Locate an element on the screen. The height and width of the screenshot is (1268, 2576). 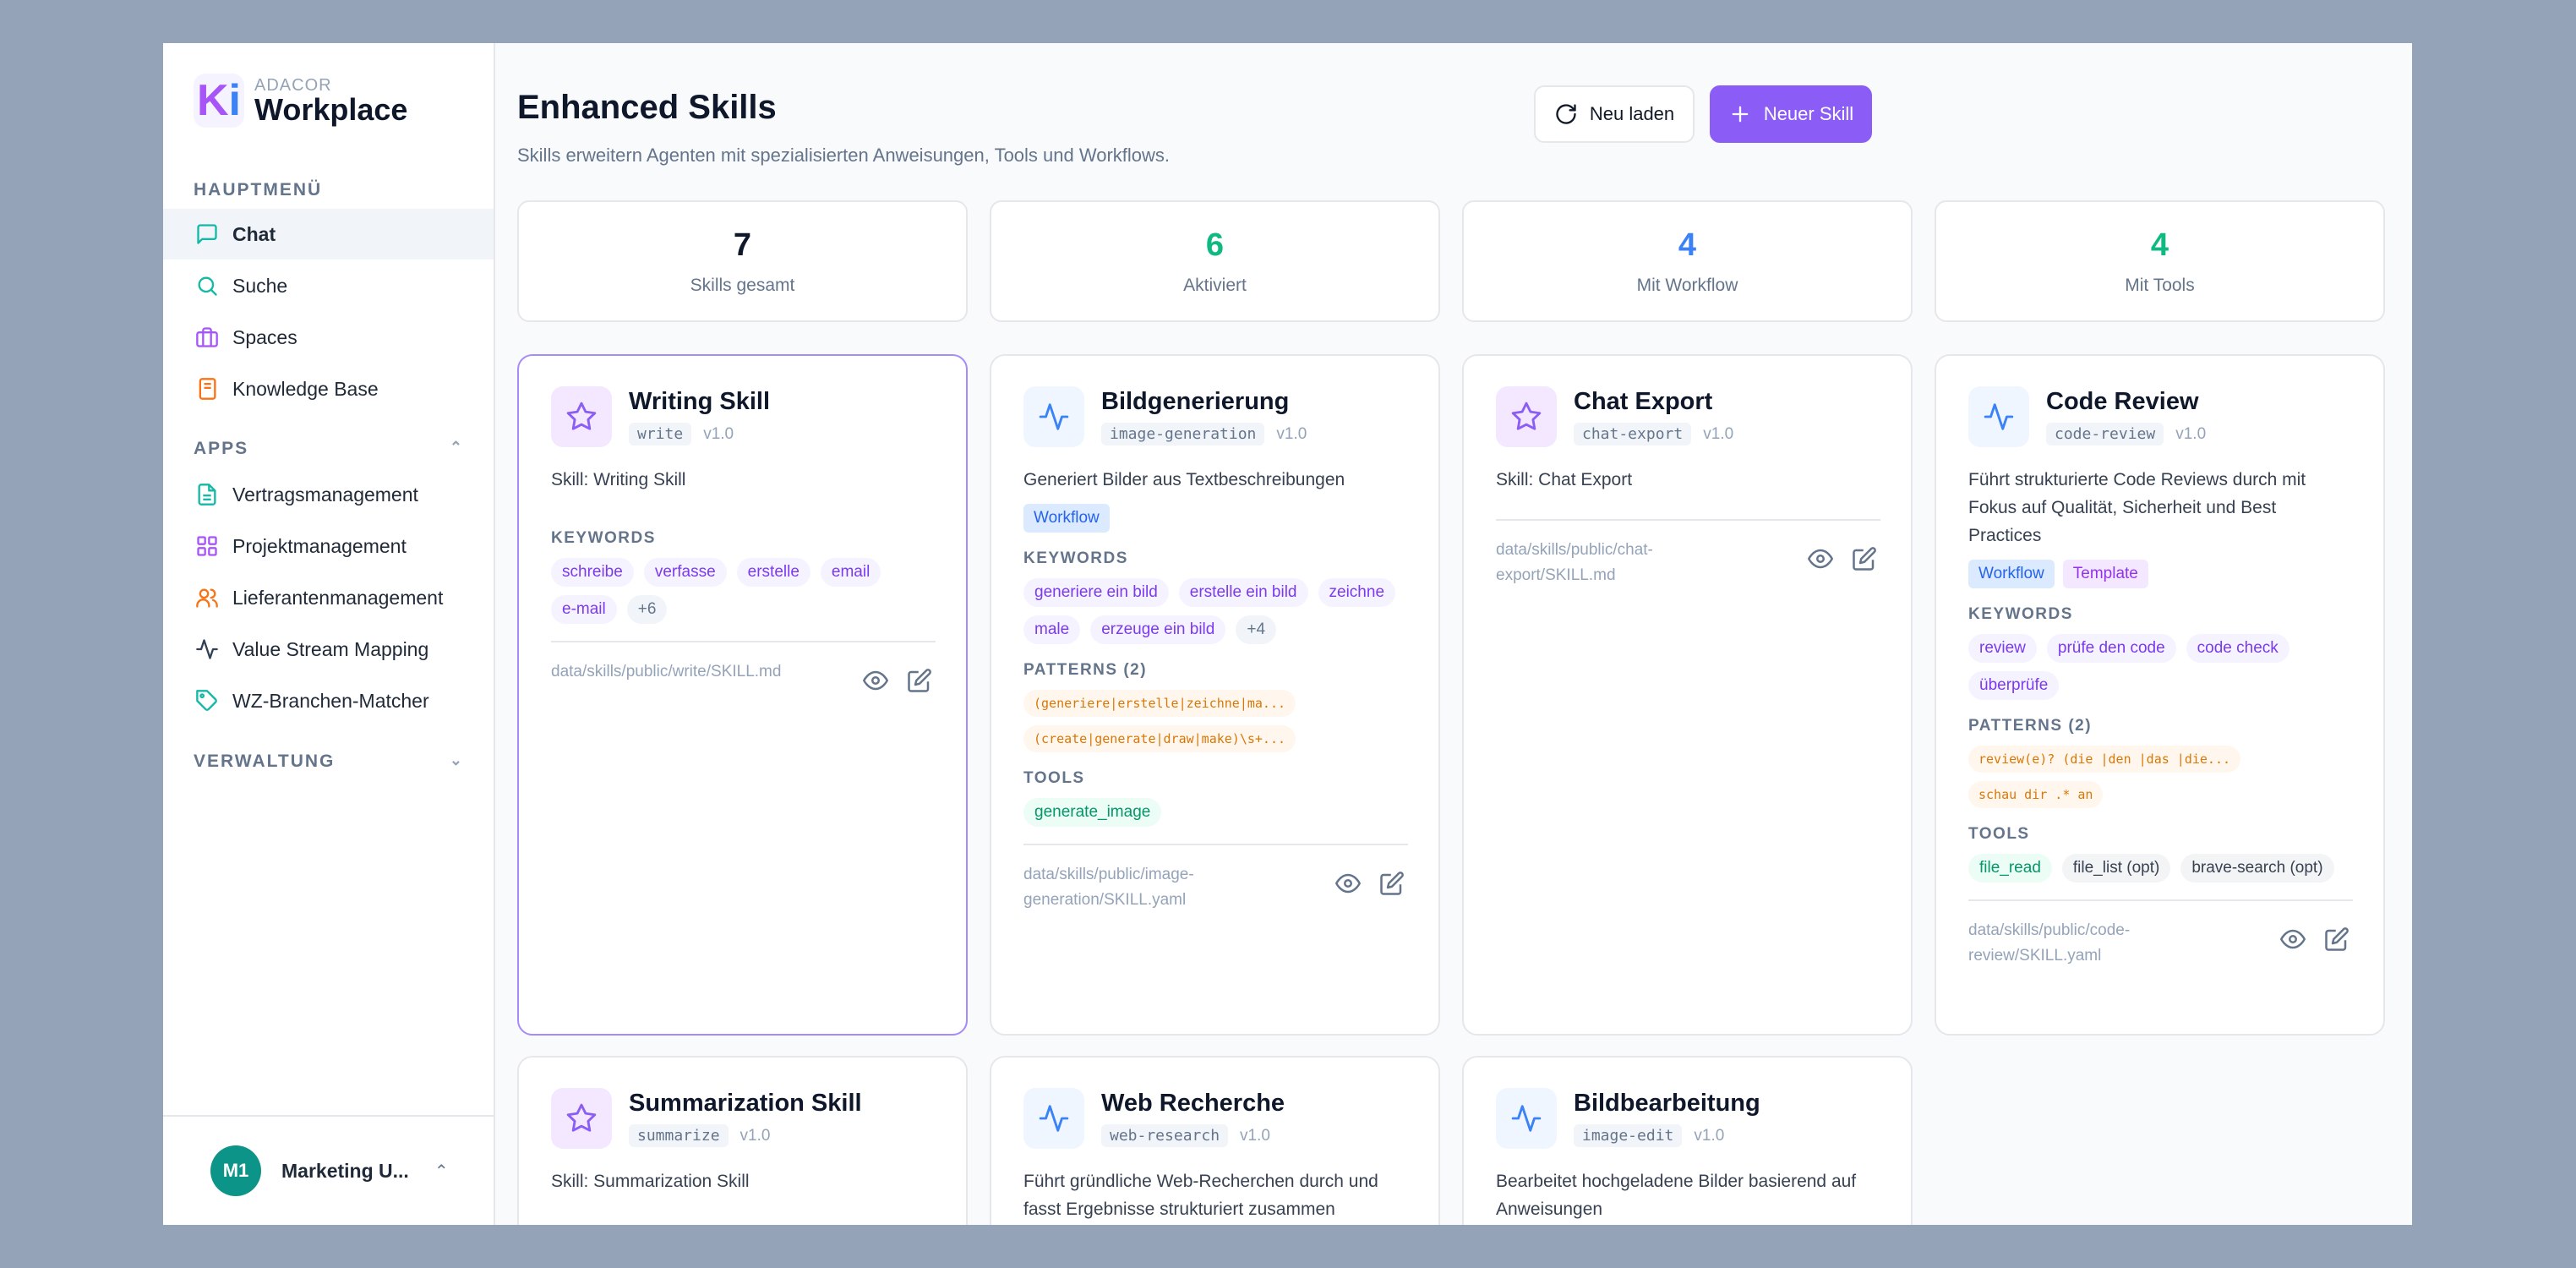
stat-value: 7 is located at coordinates (742, 245).